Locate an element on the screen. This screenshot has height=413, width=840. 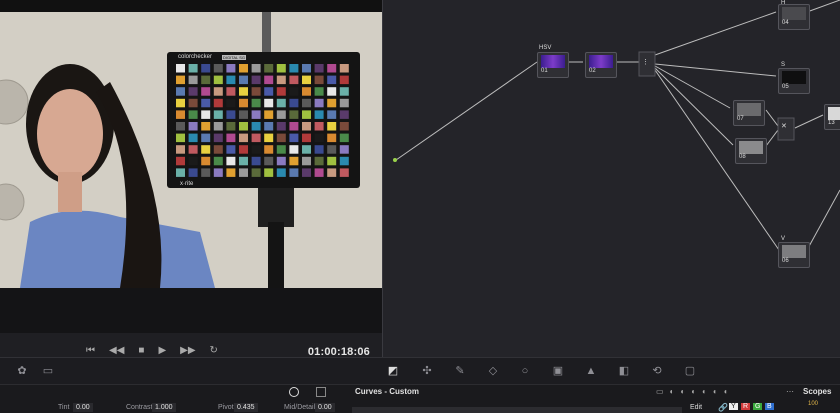
node-number: 05 is located at coordinates (785, 87).